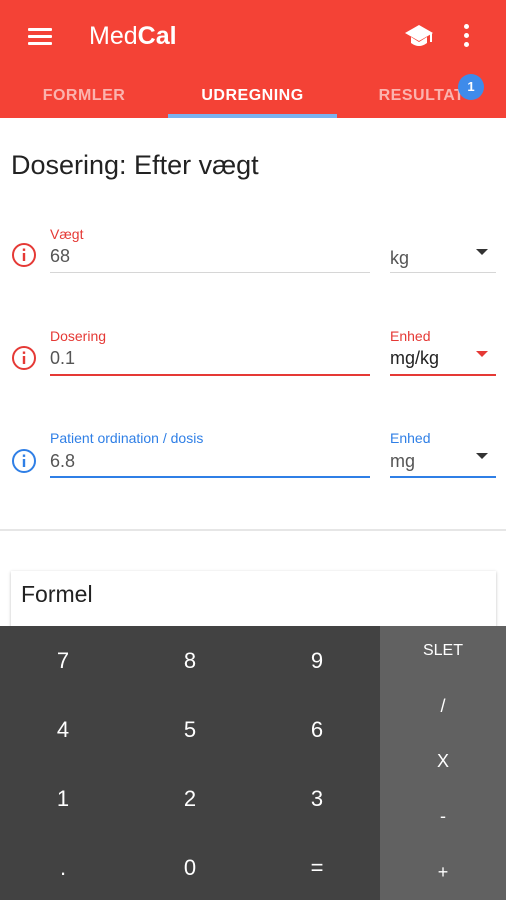  Describe the element at coordinates (482, 354) in the screenshot. I see `dosing-unit-dropdown-icon` at that location.